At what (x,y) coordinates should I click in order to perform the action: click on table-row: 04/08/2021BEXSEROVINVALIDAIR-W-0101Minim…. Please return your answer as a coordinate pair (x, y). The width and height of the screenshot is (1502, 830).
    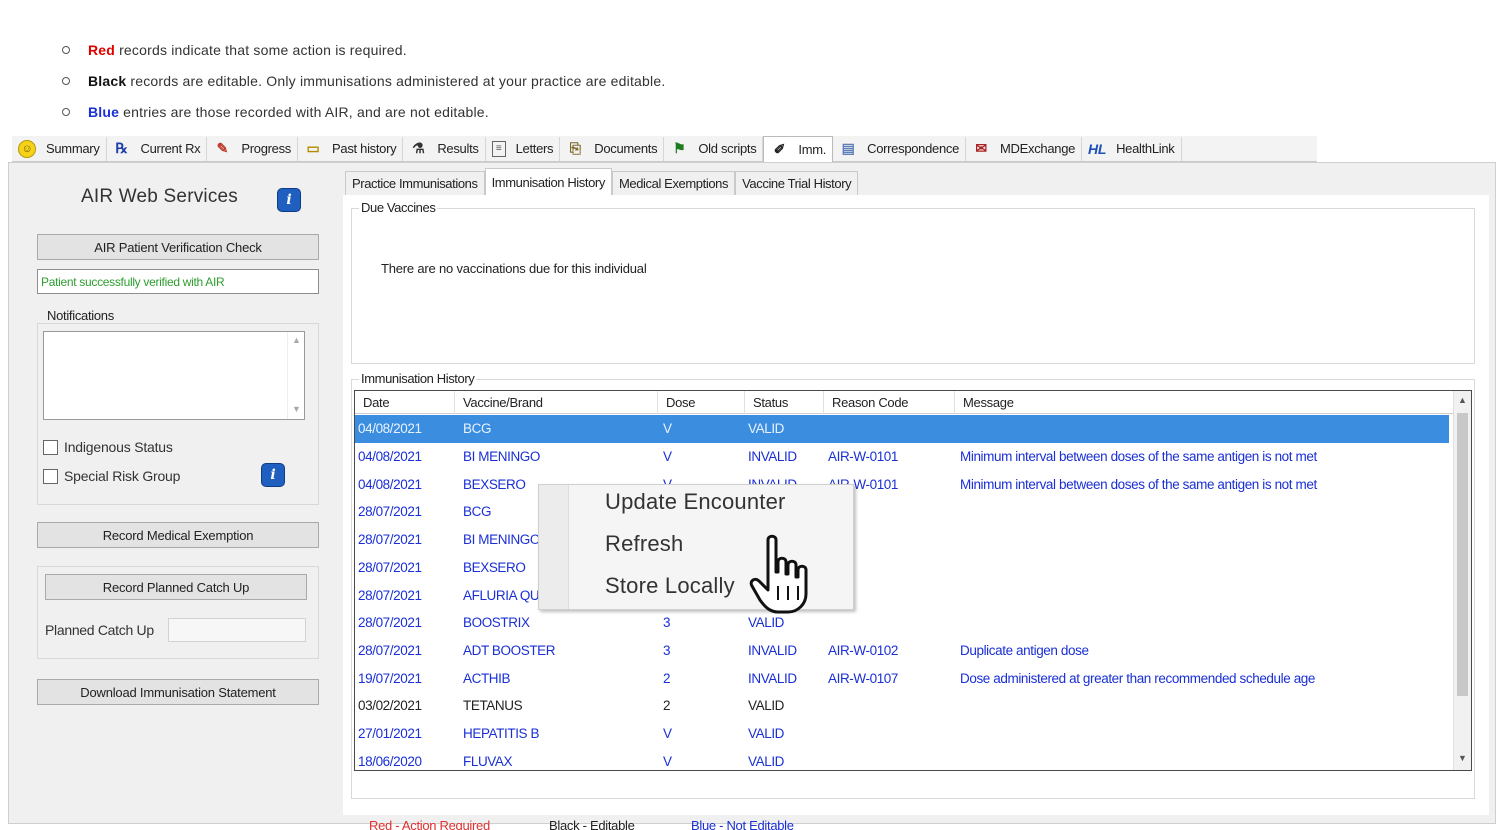
    Looking at the image, I should click on (902, 484).